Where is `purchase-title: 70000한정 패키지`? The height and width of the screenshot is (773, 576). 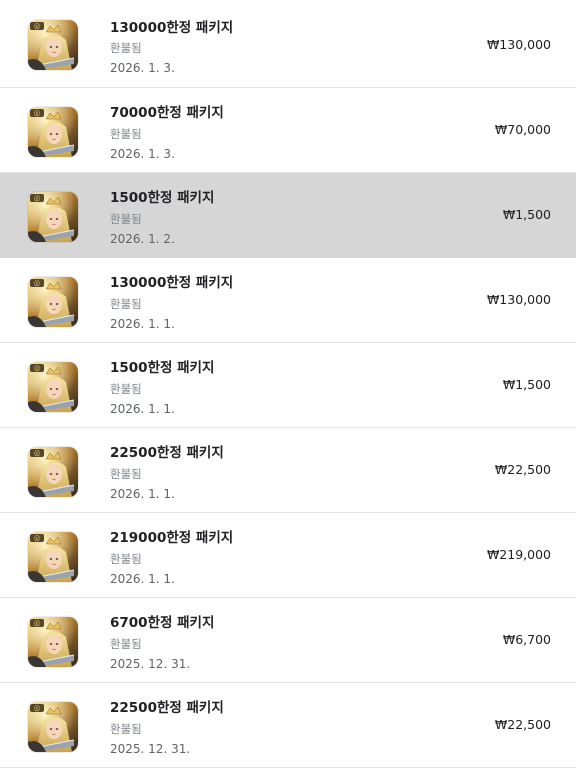 purchase-title: 70000한정 패키지 is located at coordinates (167, 113).